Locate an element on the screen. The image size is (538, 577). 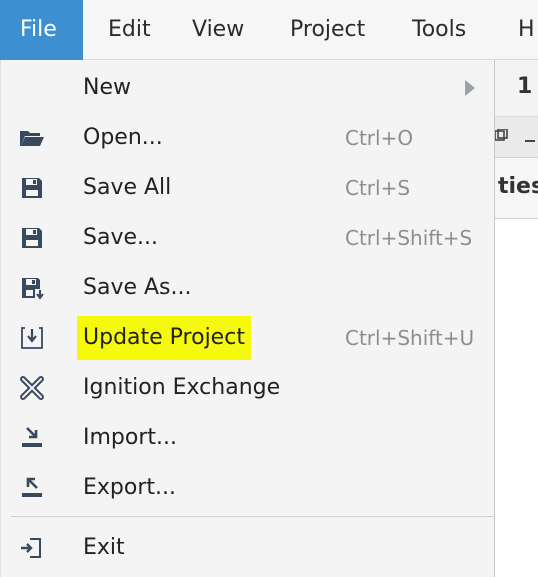
menu-item-update-project: Update Project Ctrl+Shift+U is located at coordinates (248, 338).